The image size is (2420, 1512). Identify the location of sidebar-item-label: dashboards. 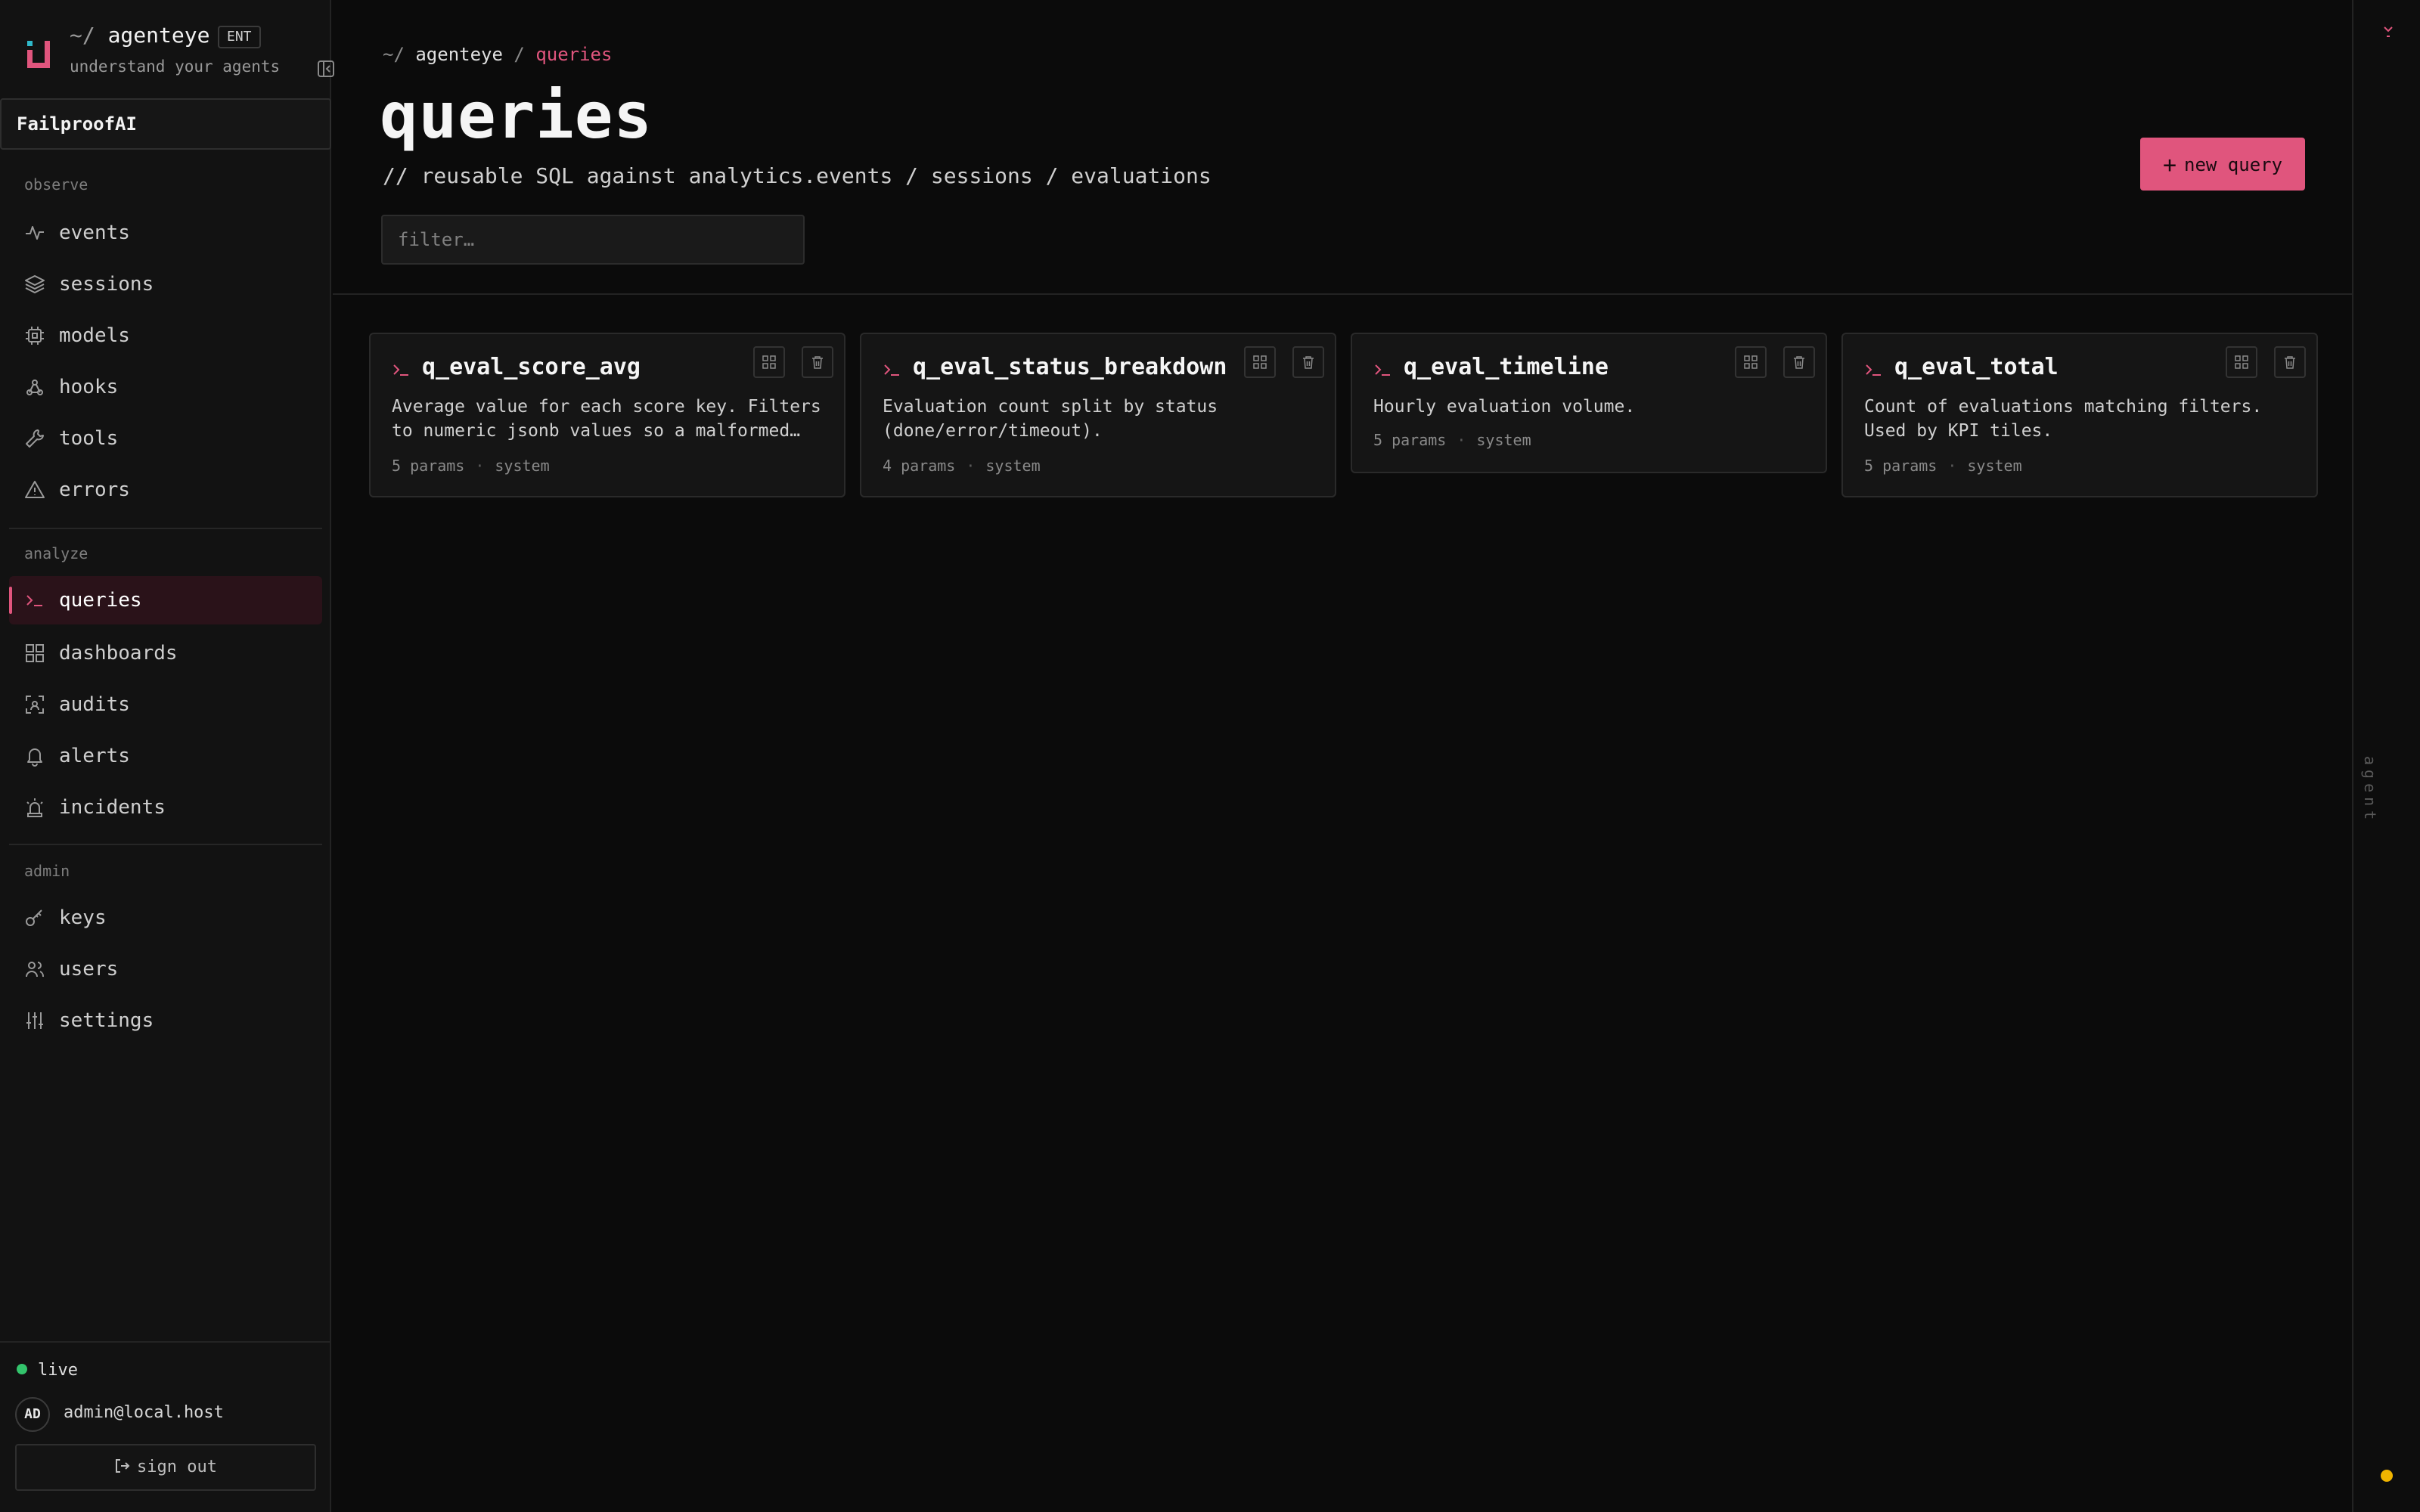
(119, 653).